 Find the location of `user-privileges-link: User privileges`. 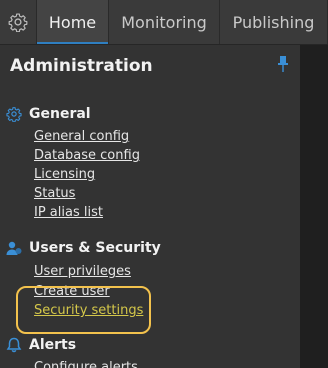

user-privileges-link: User privileges is located at coordinates (82, 272).